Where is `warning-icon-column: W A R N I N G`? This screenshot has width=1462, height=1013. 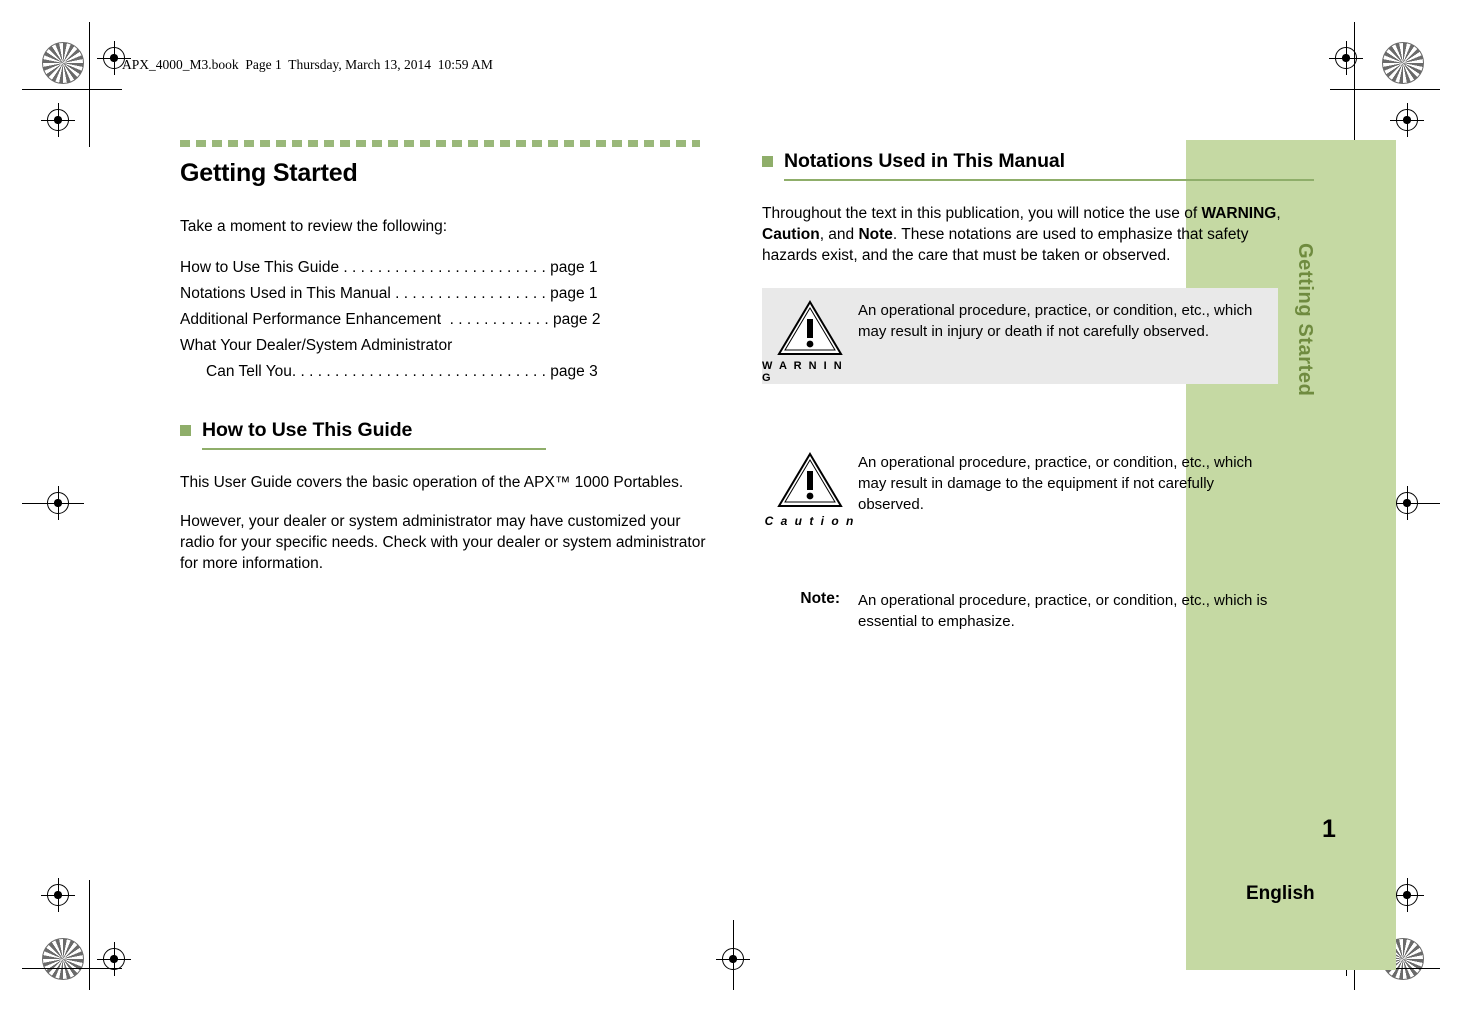
warning-icon-column: W A R N I N G is located at coordinates (810, 336).